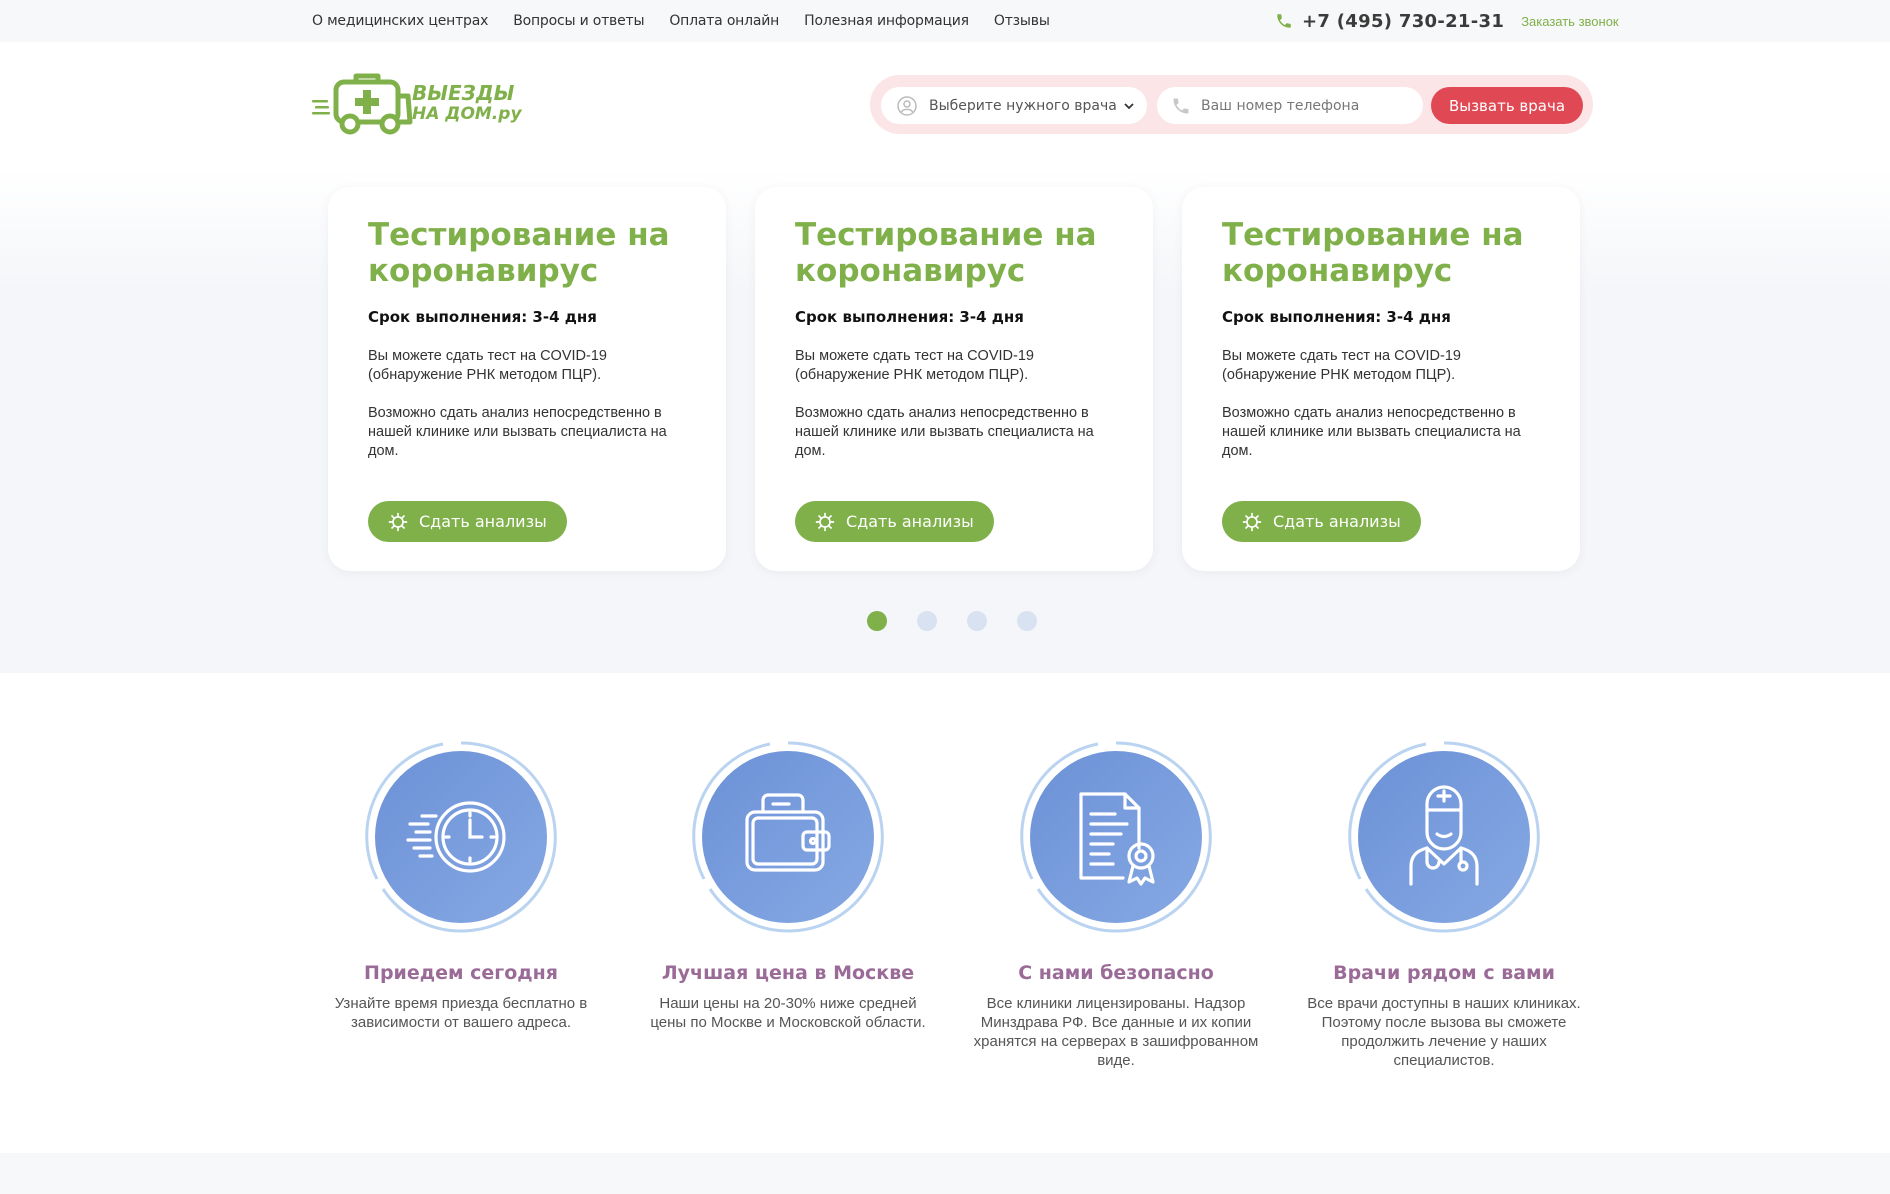 This screenshot has height=1194, width=1890. Describe the element at coordinates (907, 105) in the screenshot. I see `user-icon` at that location.